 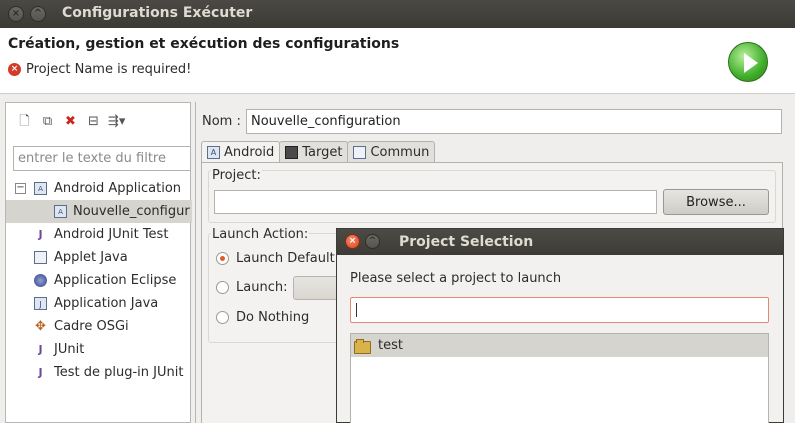 What do you see at coordinates (249, 152) in the screenshot?
I see `tab-label: Android` at bounding box center [249, 152].